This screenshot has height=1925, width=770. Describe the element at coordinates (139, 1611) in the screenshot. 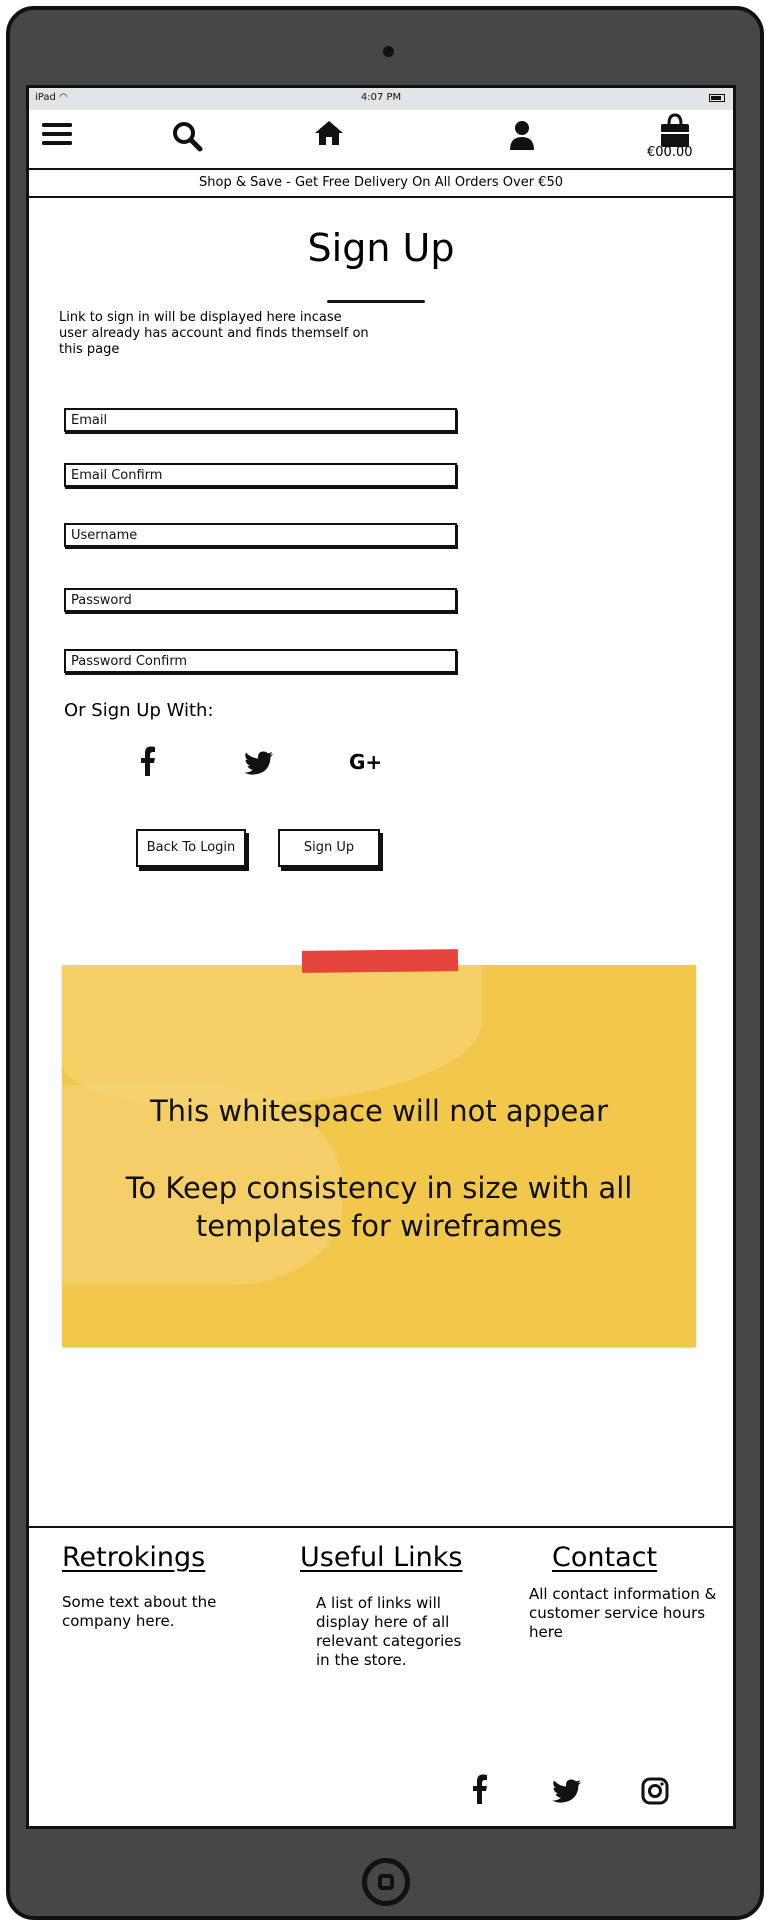

I see `footer-about-text: Some text about the company here.` at that location.